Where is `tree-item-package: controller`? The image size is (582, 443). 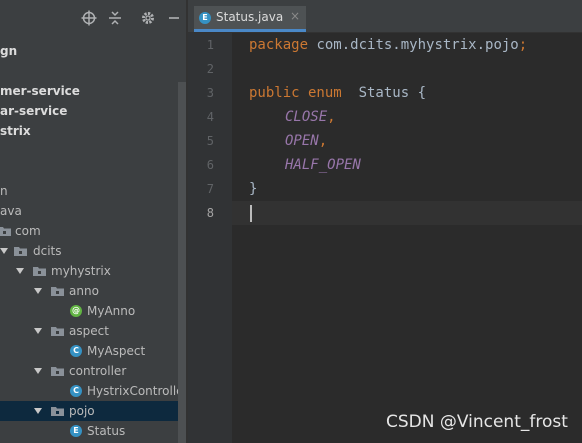
tree-item-package: controller is located at coordinates (89, 371).